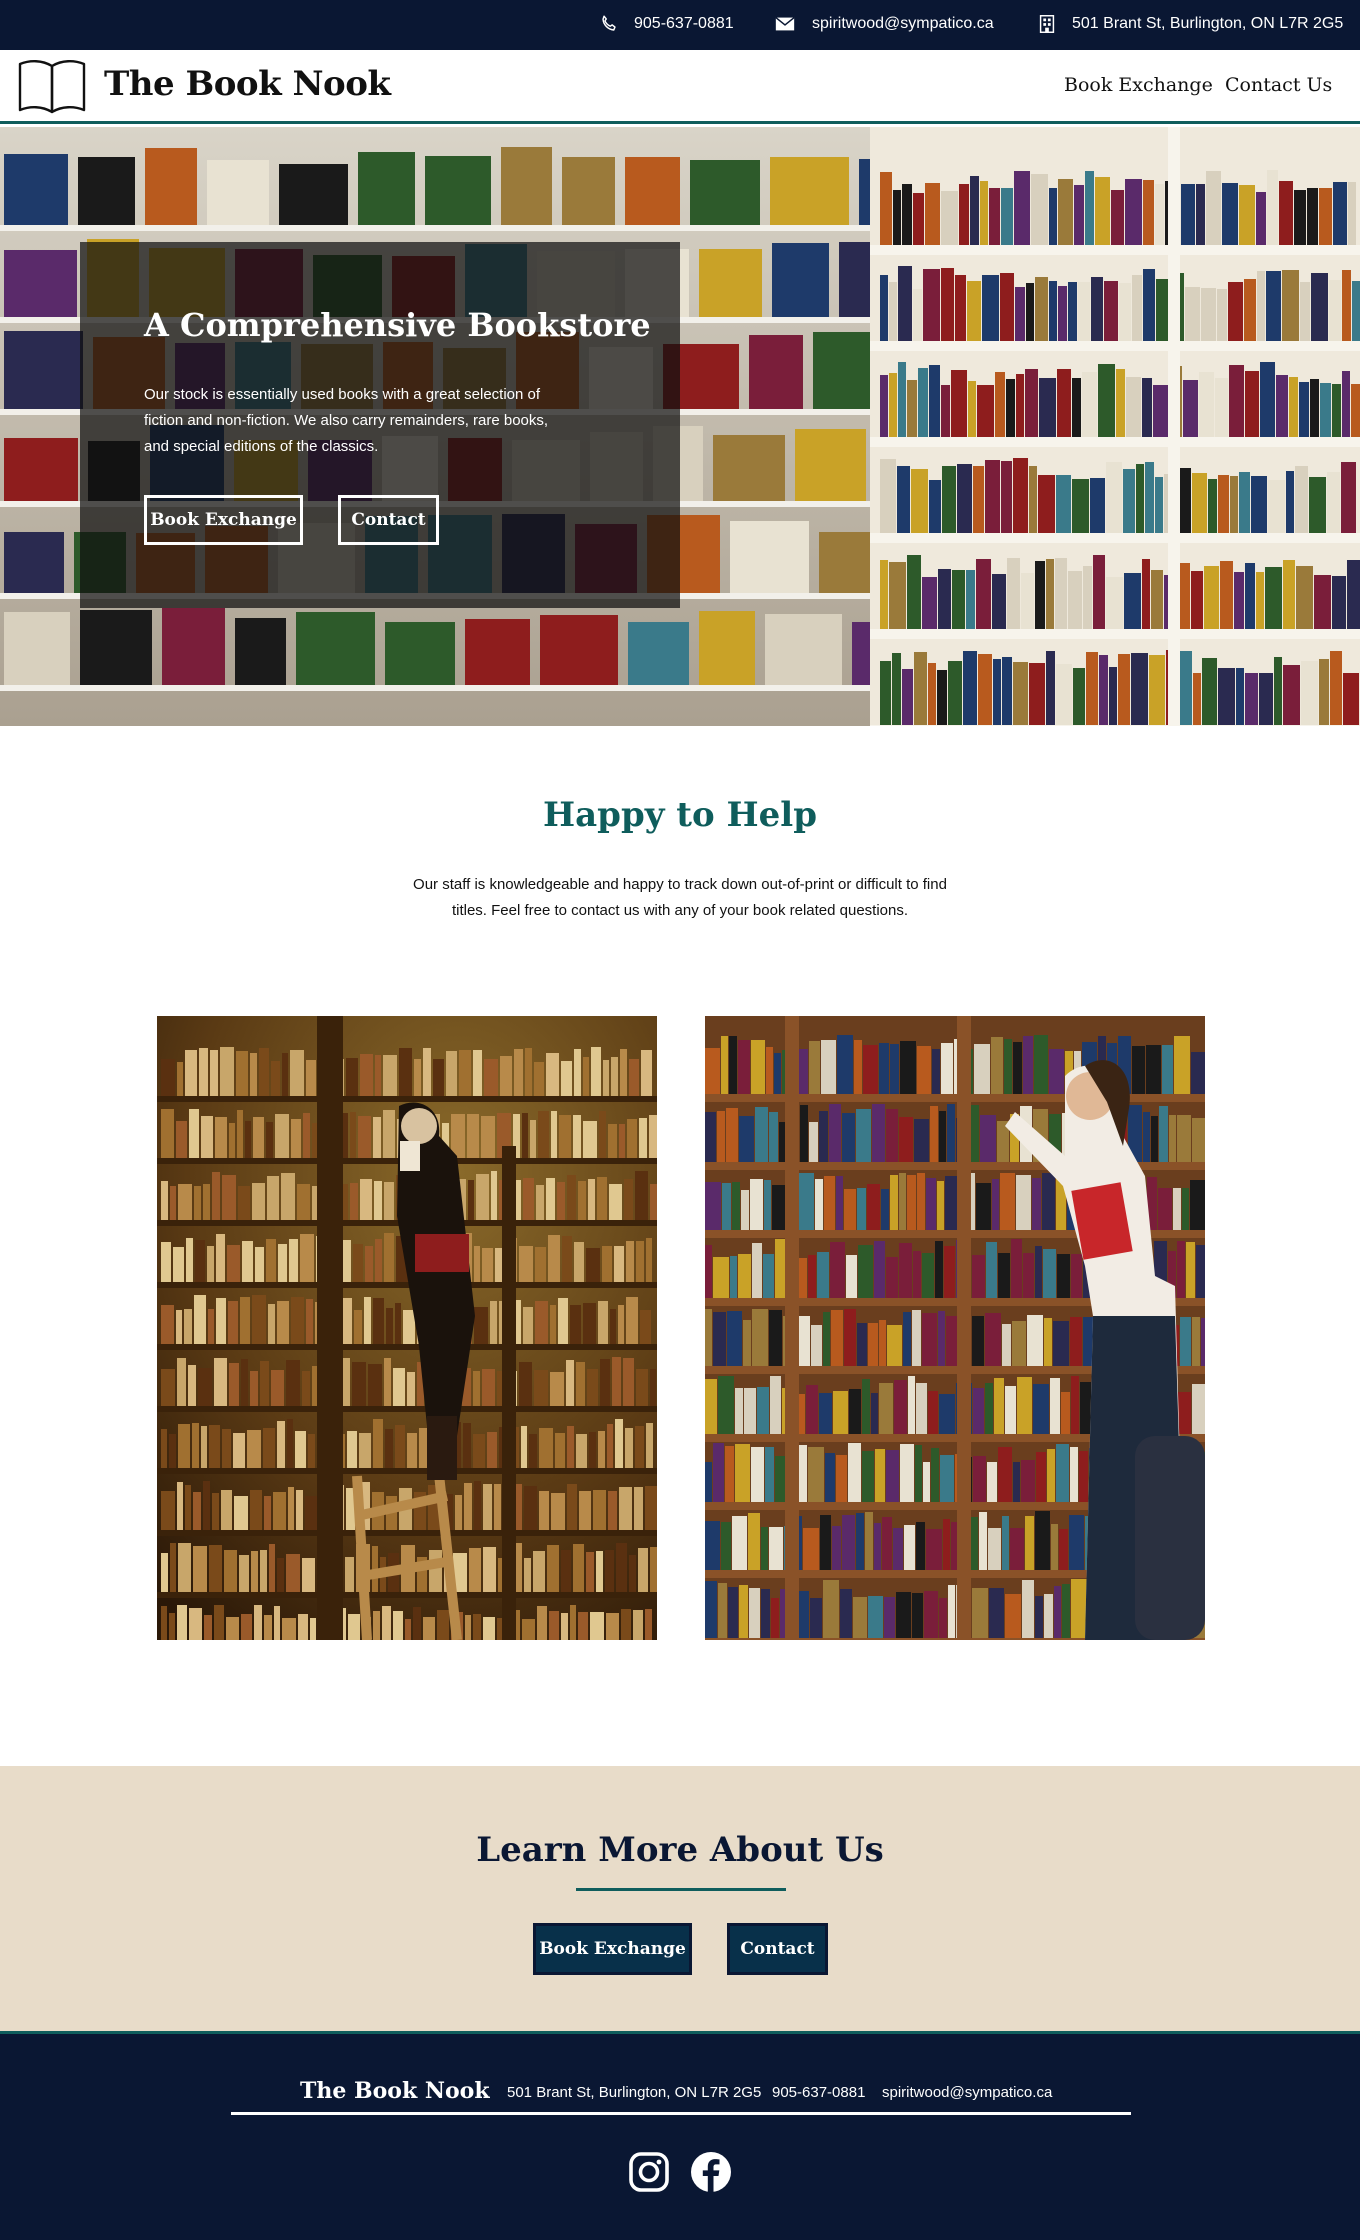  Describe the element at coordinates (388, 520) in the screenshot. I see `hero-contact-button: Contact` at that location.